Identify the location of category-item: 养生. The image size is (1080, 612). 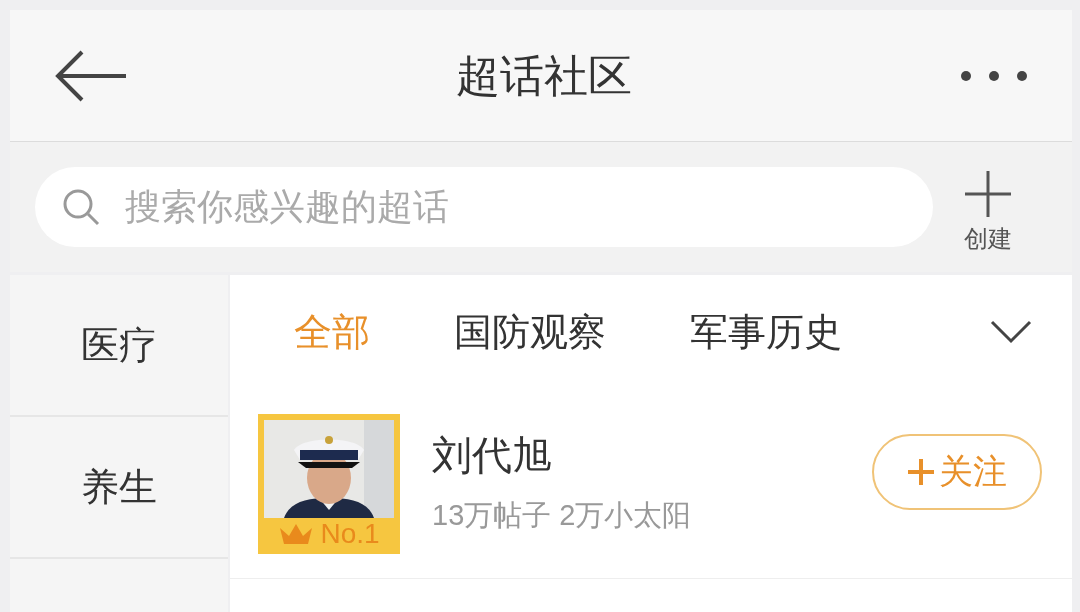
(119, 487).